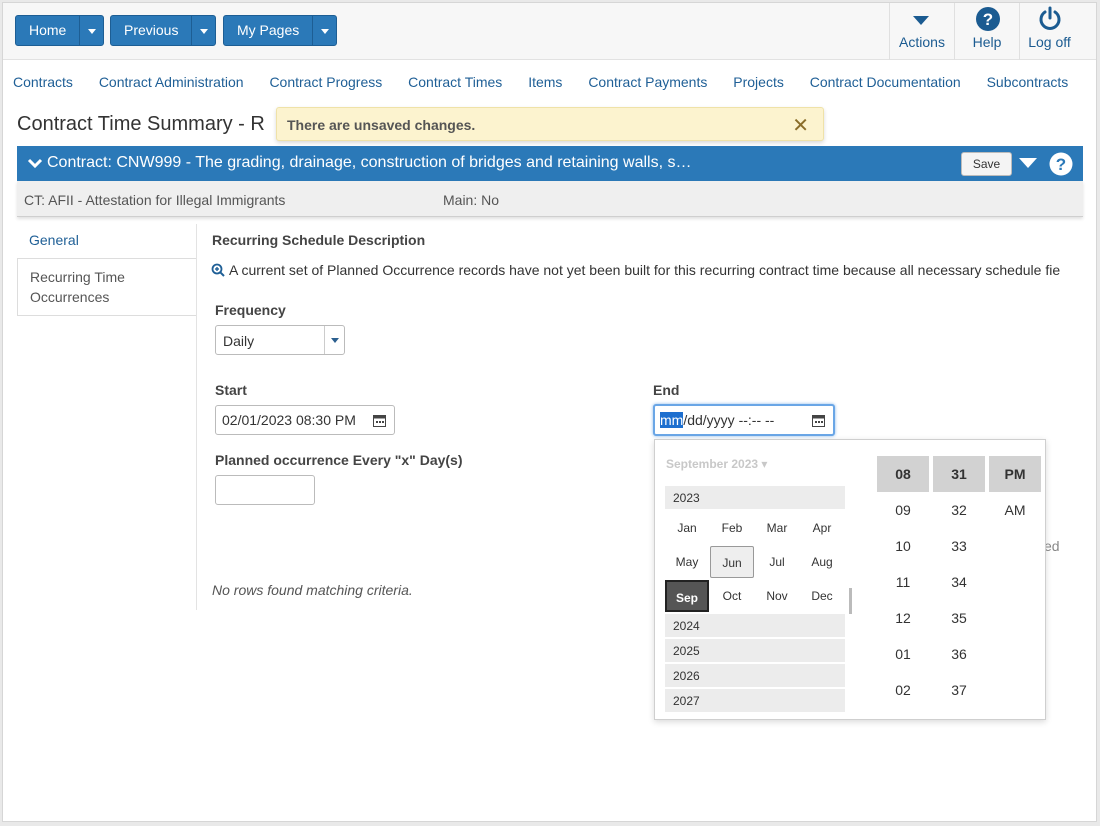 This screenshot has width=1100, height=826. I want to click on picker-ampm-pm: PM, so click(1015, 474).